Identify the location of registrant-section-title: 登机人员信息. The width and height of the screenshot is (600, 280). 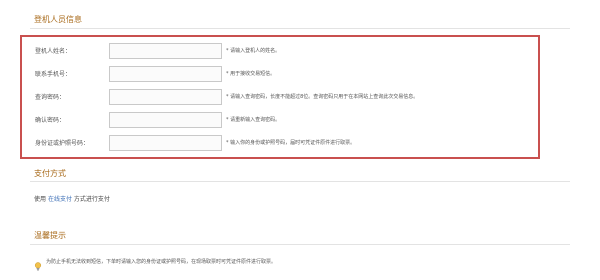
(58, 19).